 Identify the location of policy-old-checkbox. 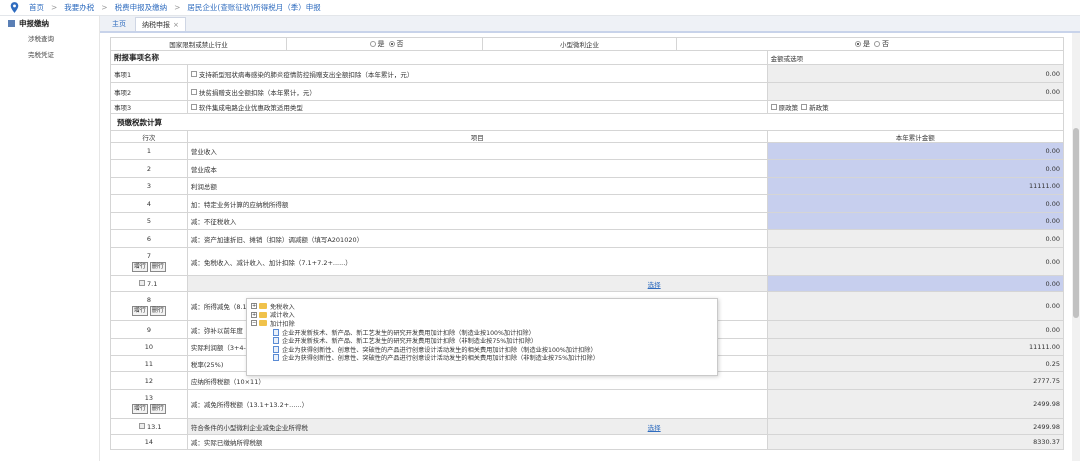
(773, 107).